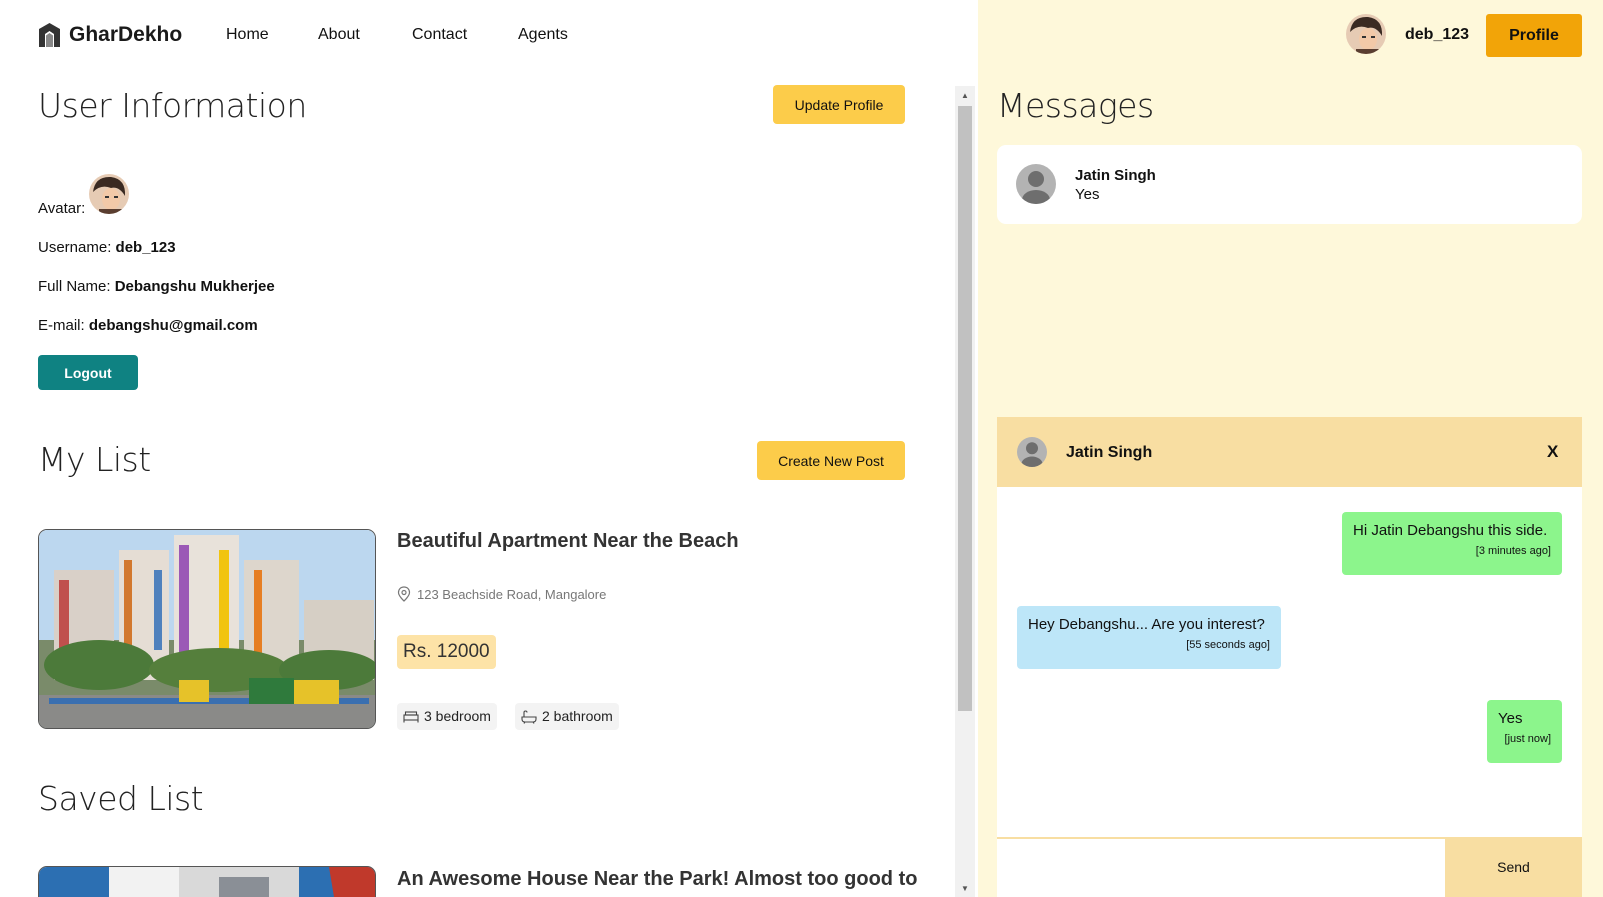  What do you see at coordinates (74, 286) in the screenshot?
I see `fullname-label: Full Name:` at bounding box center [74, 286].